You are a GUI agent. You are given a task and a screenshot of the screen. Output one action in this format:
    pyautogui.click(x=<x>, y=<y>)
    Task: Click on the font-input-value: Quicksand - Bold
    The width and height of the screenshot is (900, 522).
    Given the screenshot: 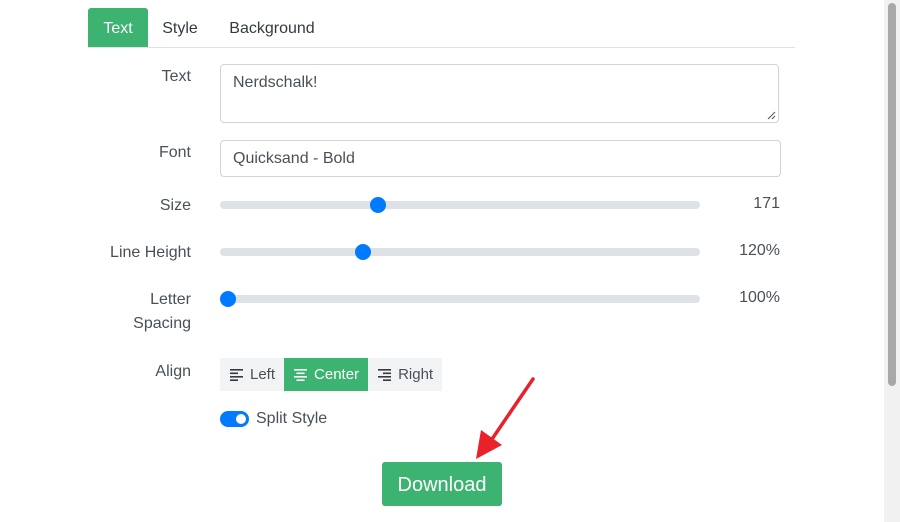 What is the action you would take?
    pyautogui.click(x=294, y=158)
    